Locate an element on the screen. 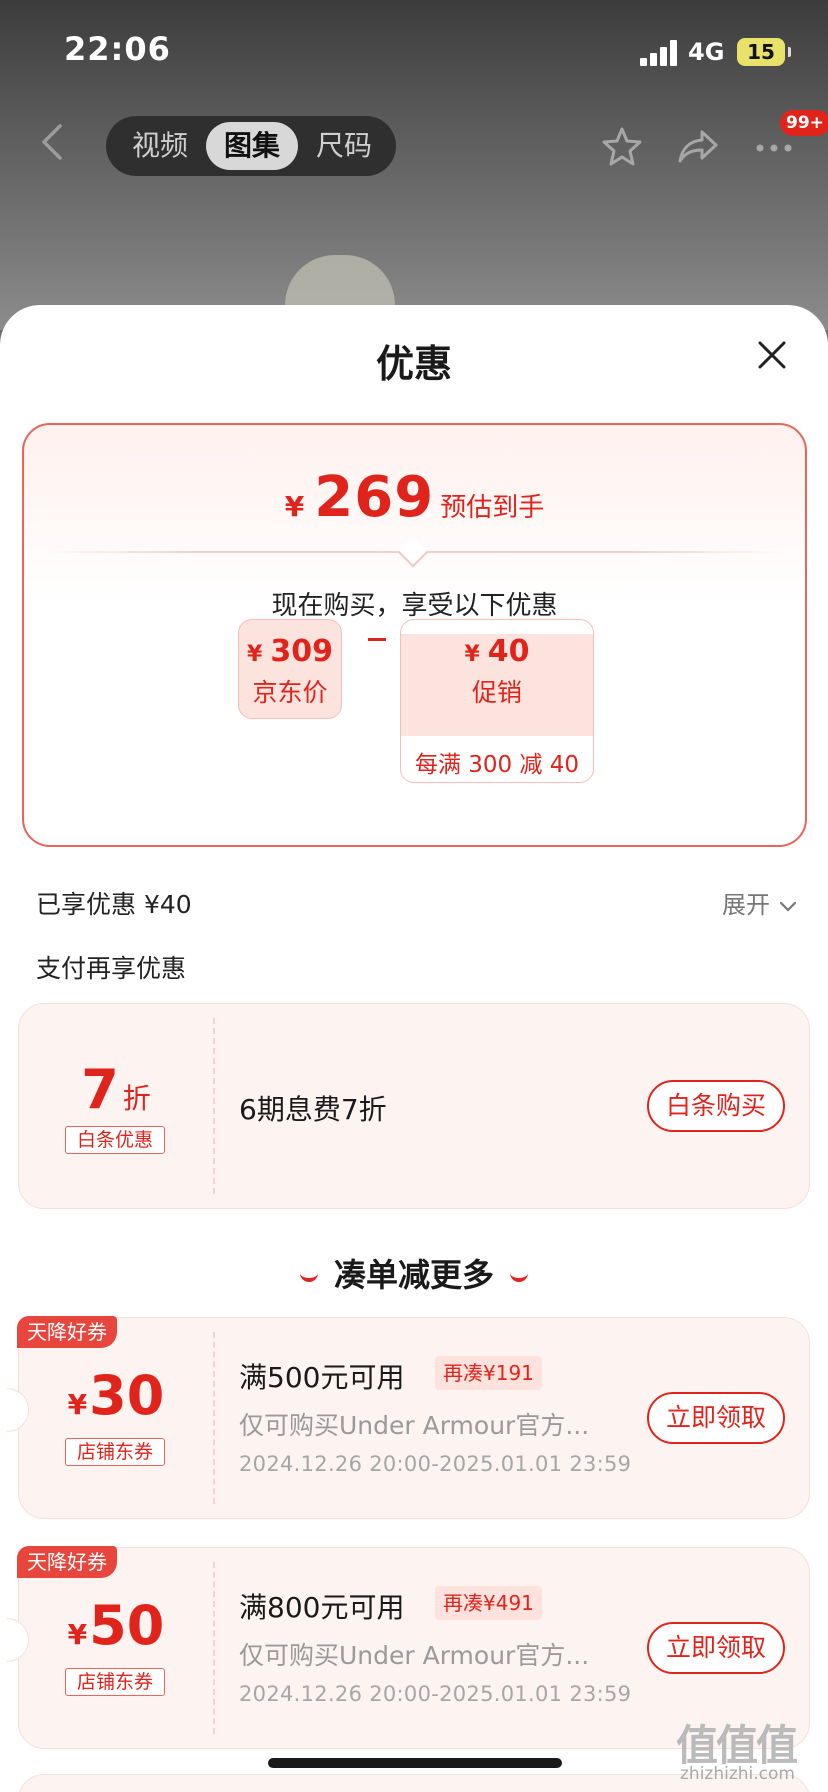 The width and height of the screenshot is (828, 1792). coupon-amount: ¥50 is located at coordinates (116, 1625).